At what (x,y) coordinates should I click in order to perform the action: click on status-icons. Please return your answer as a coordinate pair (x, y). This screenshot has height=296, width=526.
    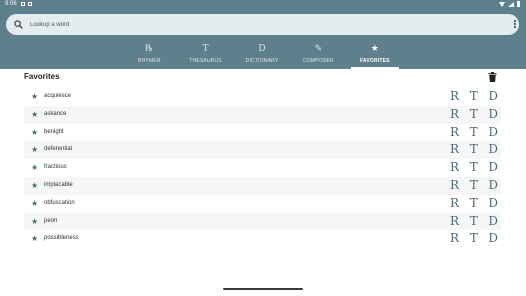
    Looking at the image, I should click on (509, 4).